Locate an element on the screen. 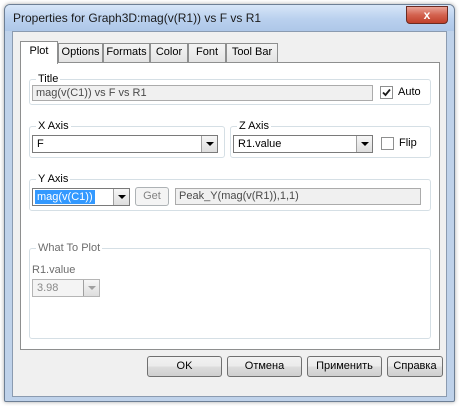  tab-tool-bar: Tool Bar is located at coordinates (252, 52).